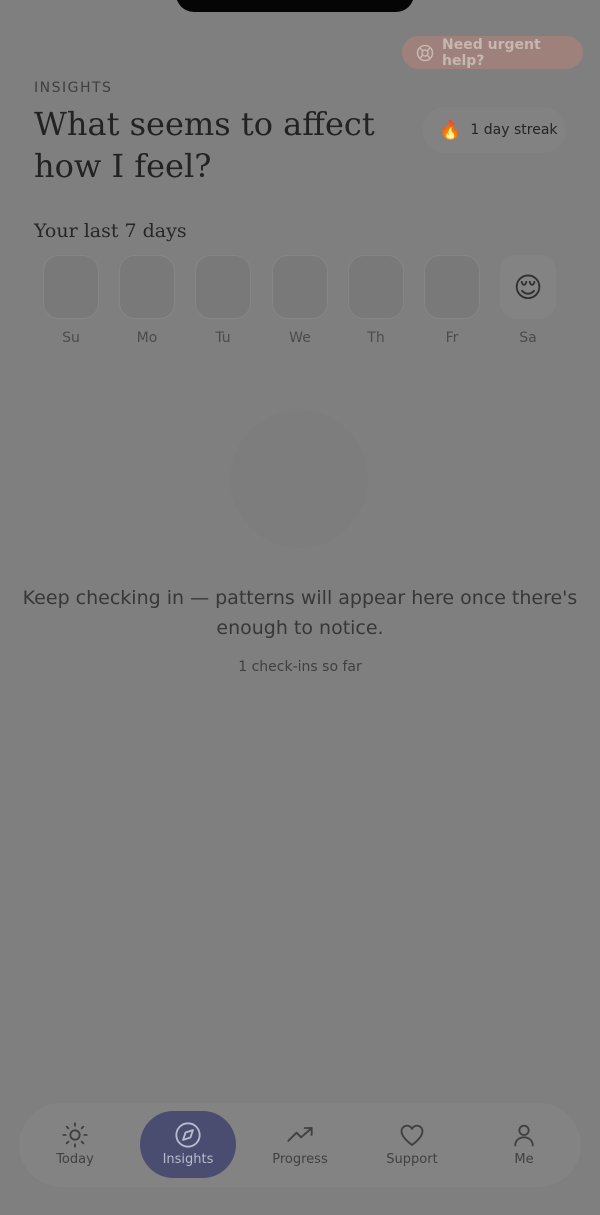 The width and height of the screenshot is (600, 1215). I want to click on lifebuoy-icon, so click(425, 53).